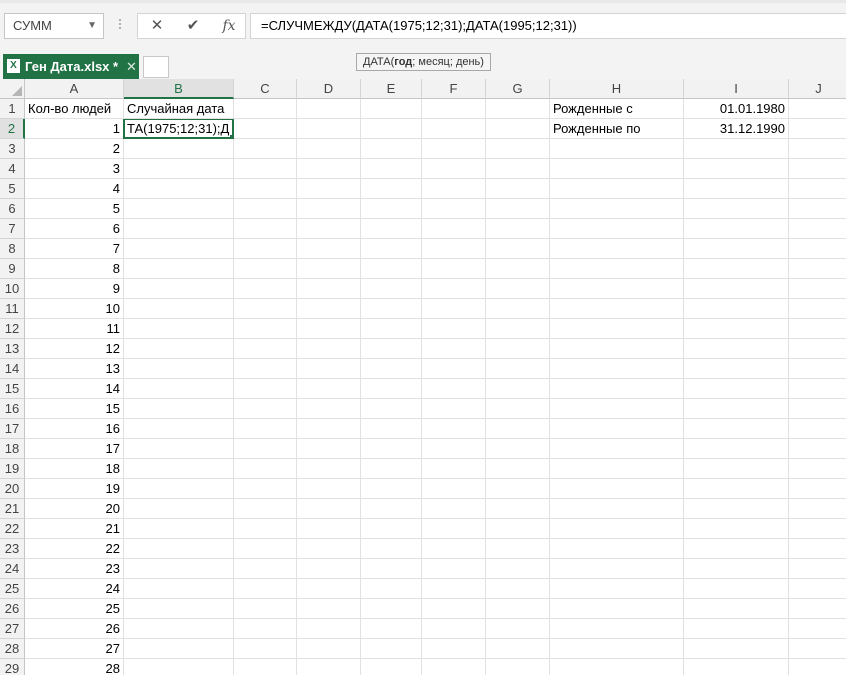 This screenshot has height=675, width=846. Describe the element at coordinates (454, 189) in the screenshot. I see `cell-f5` at that location.